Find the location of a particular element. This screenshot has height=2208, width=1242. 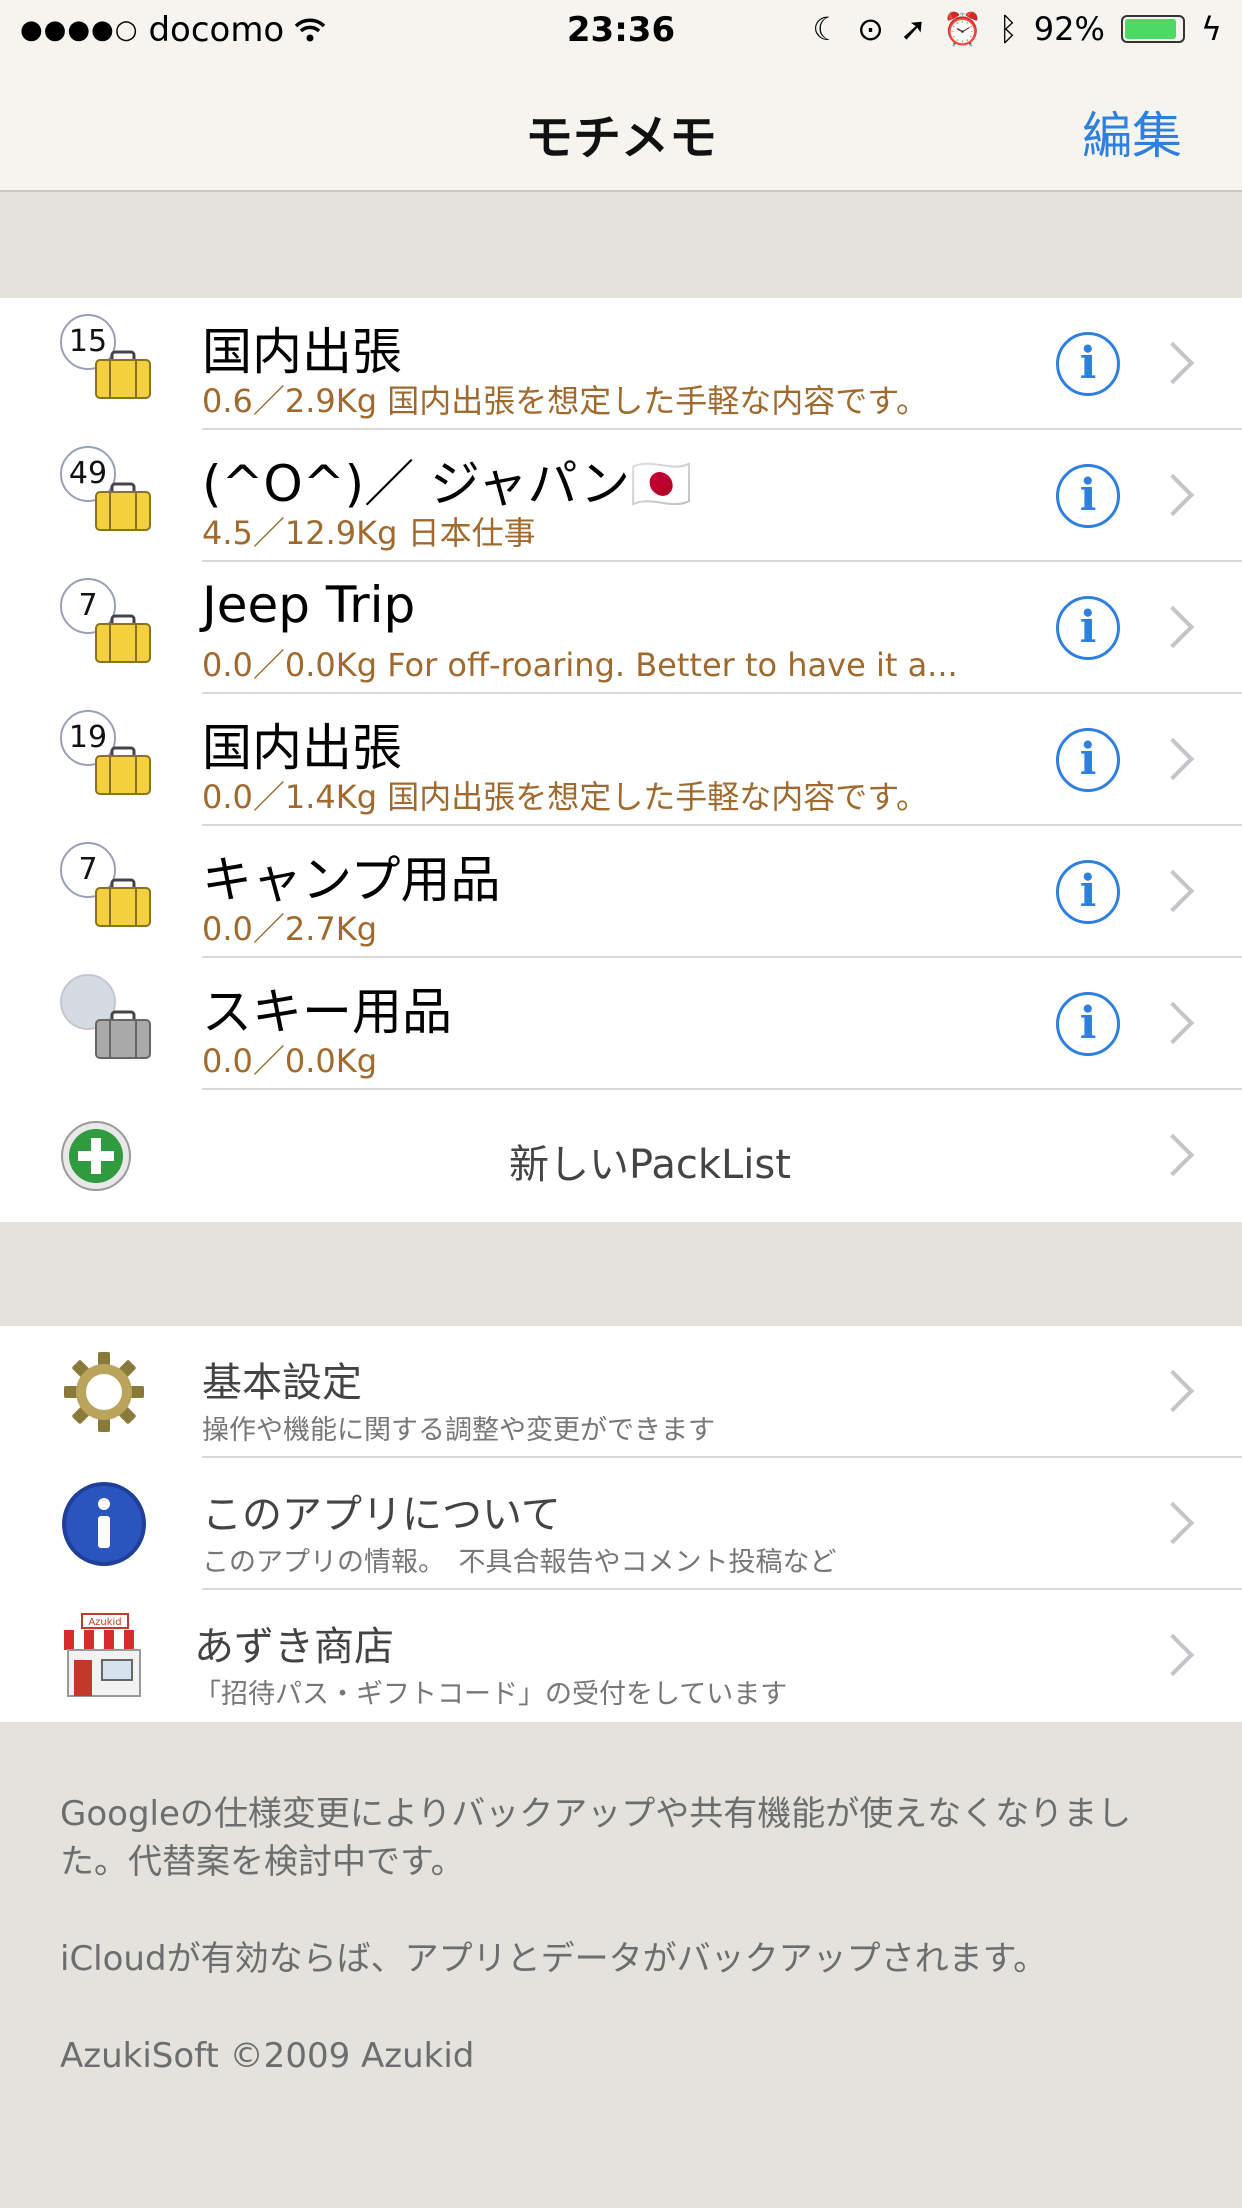

settings-subtitle: 「招待パス・ギフトコード」の受付をしています is located at coordinates (491, 1694).